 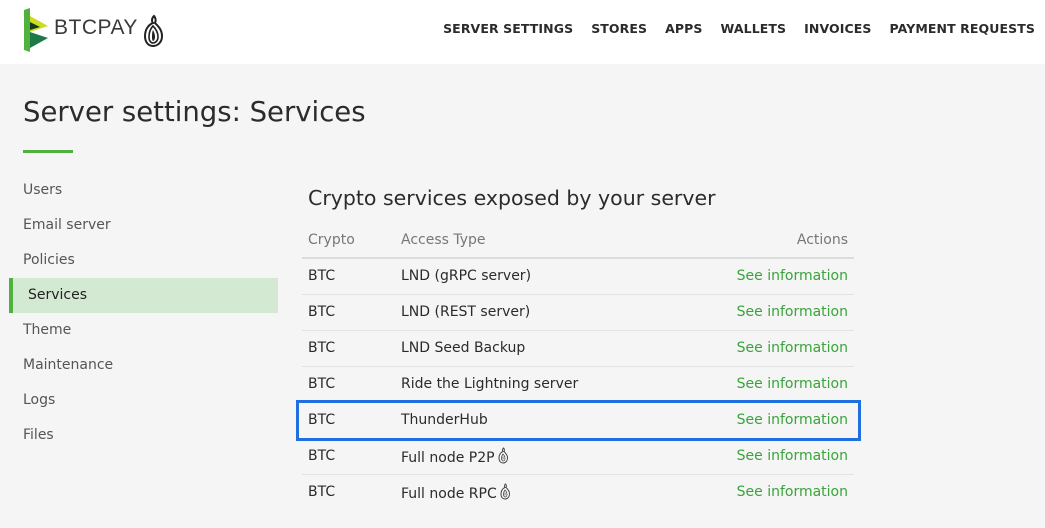 I want to click on page-title: Server settings: Services, so click(x=194, y=112).